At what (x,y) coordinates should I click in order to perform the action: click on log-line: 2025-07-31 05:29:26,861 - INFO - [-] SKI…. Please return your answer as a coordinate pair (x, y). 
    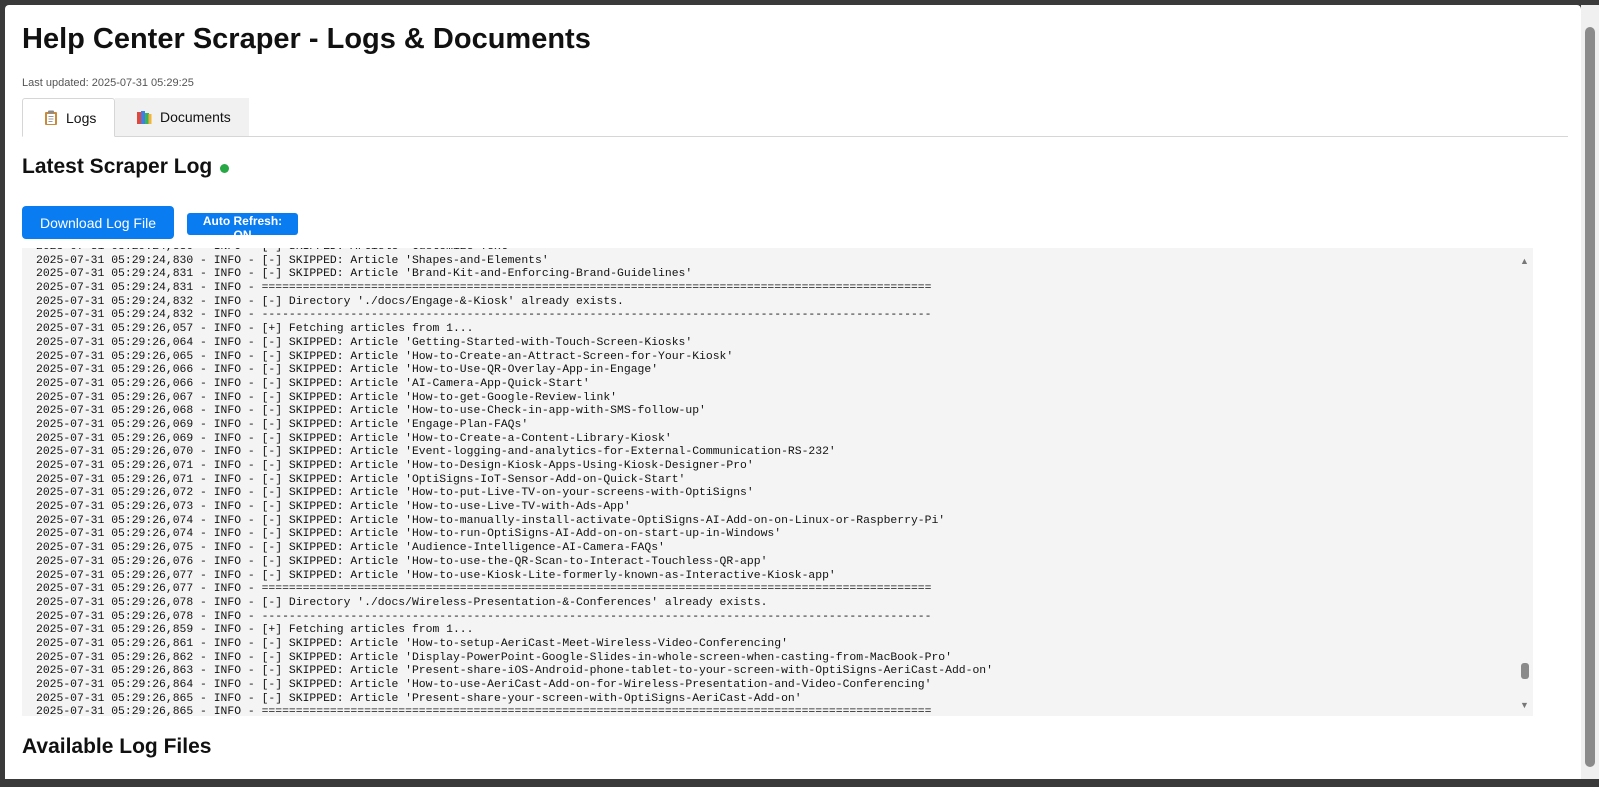
    Looking at the image, I should click on (412, 643).